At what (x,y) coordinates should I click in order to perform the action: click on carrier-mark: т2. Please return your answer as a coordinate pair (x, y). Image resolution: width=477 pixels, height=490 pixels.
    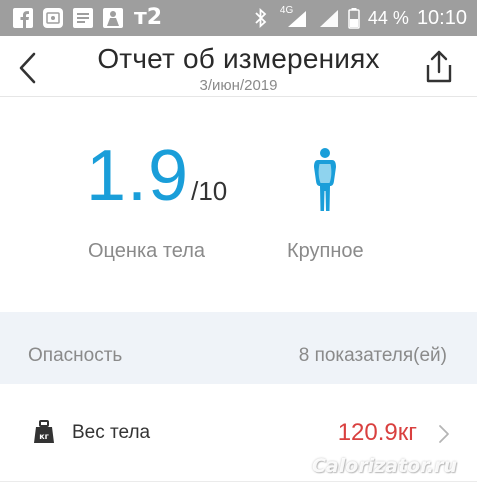
    Looking at the image, I should click on (148, 17).